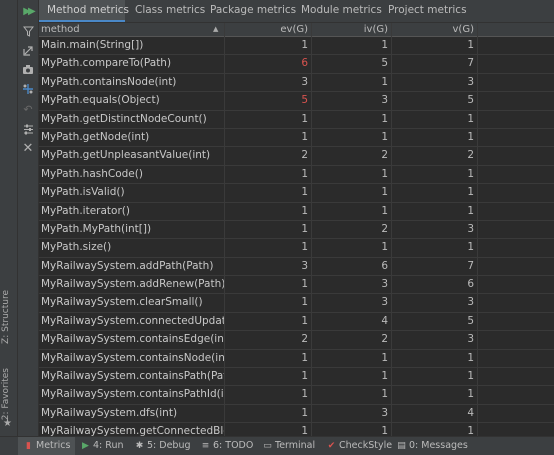 The height and width of the screenshot is (455, 554). I want to click on messages-tool-button: ▤ 0: Messages, so click(432, 446).